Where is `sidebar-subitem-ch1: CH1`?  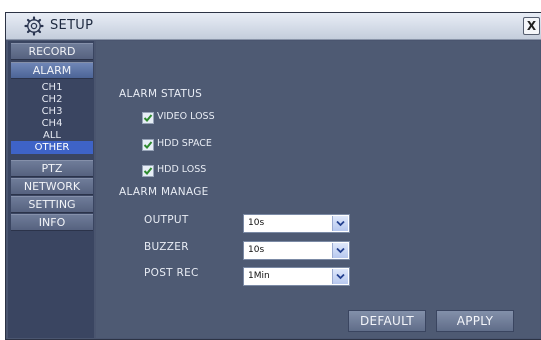
sidebar-subitem-ch1: CH1 is located at coordinates (52, 88).